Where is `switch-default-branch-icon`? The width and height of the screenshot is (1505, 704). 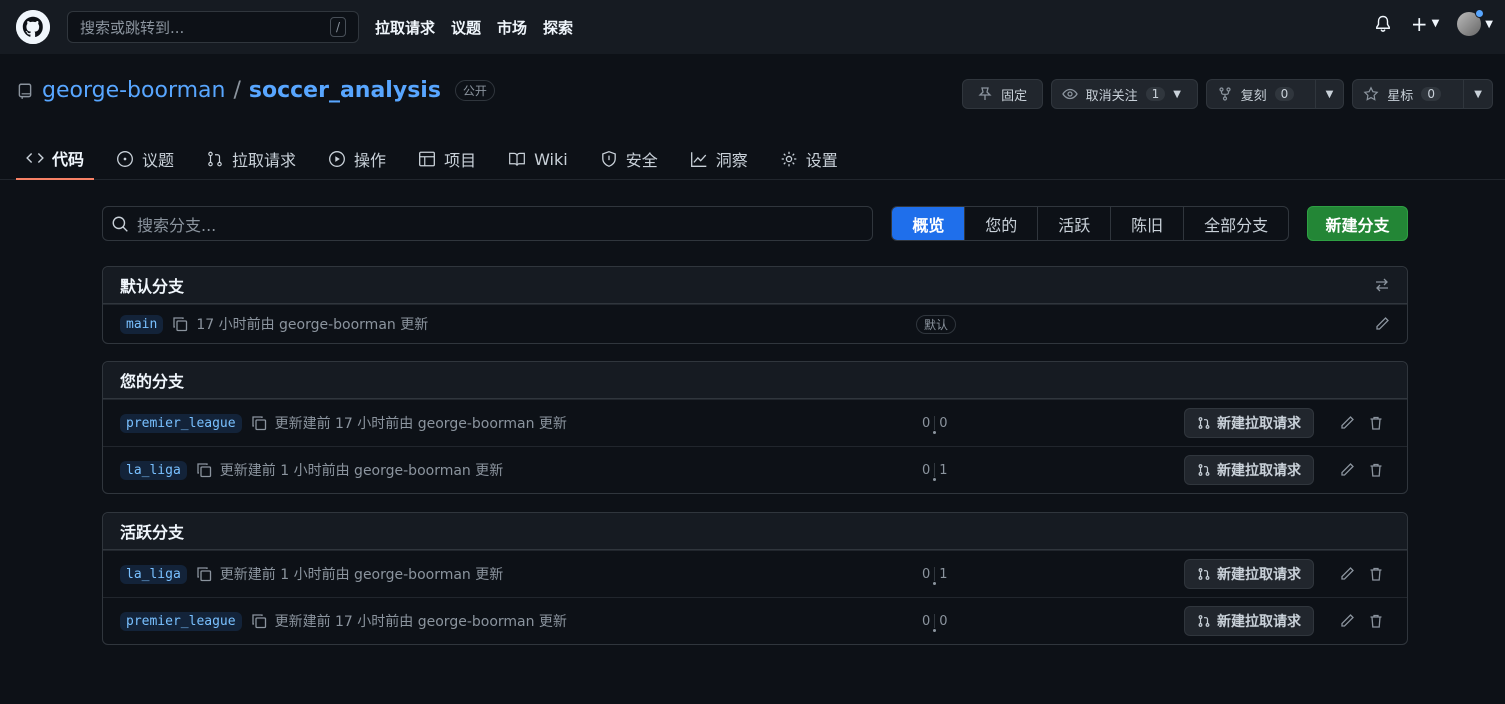
switch-default-branch-icon is located at coordinates (1382, 285).